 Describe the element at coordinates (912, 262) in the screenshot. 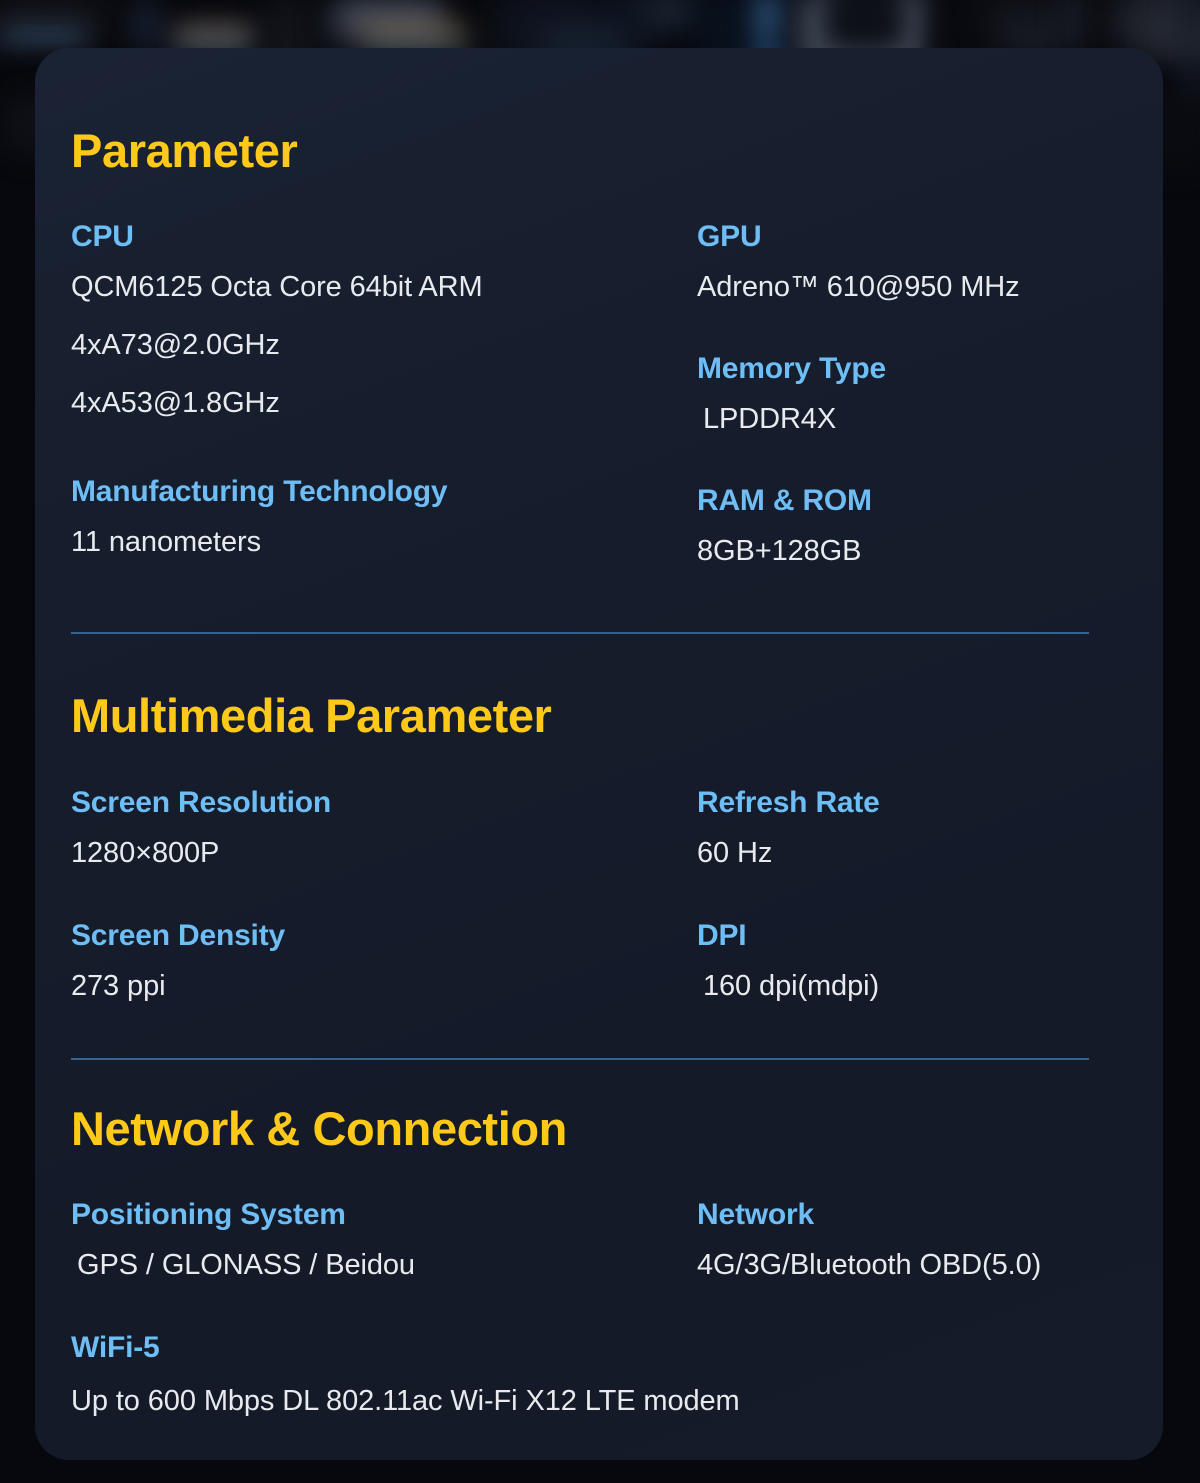

I see `field-gpu: GPU Adreno™ 610@950 MHz` at that location.